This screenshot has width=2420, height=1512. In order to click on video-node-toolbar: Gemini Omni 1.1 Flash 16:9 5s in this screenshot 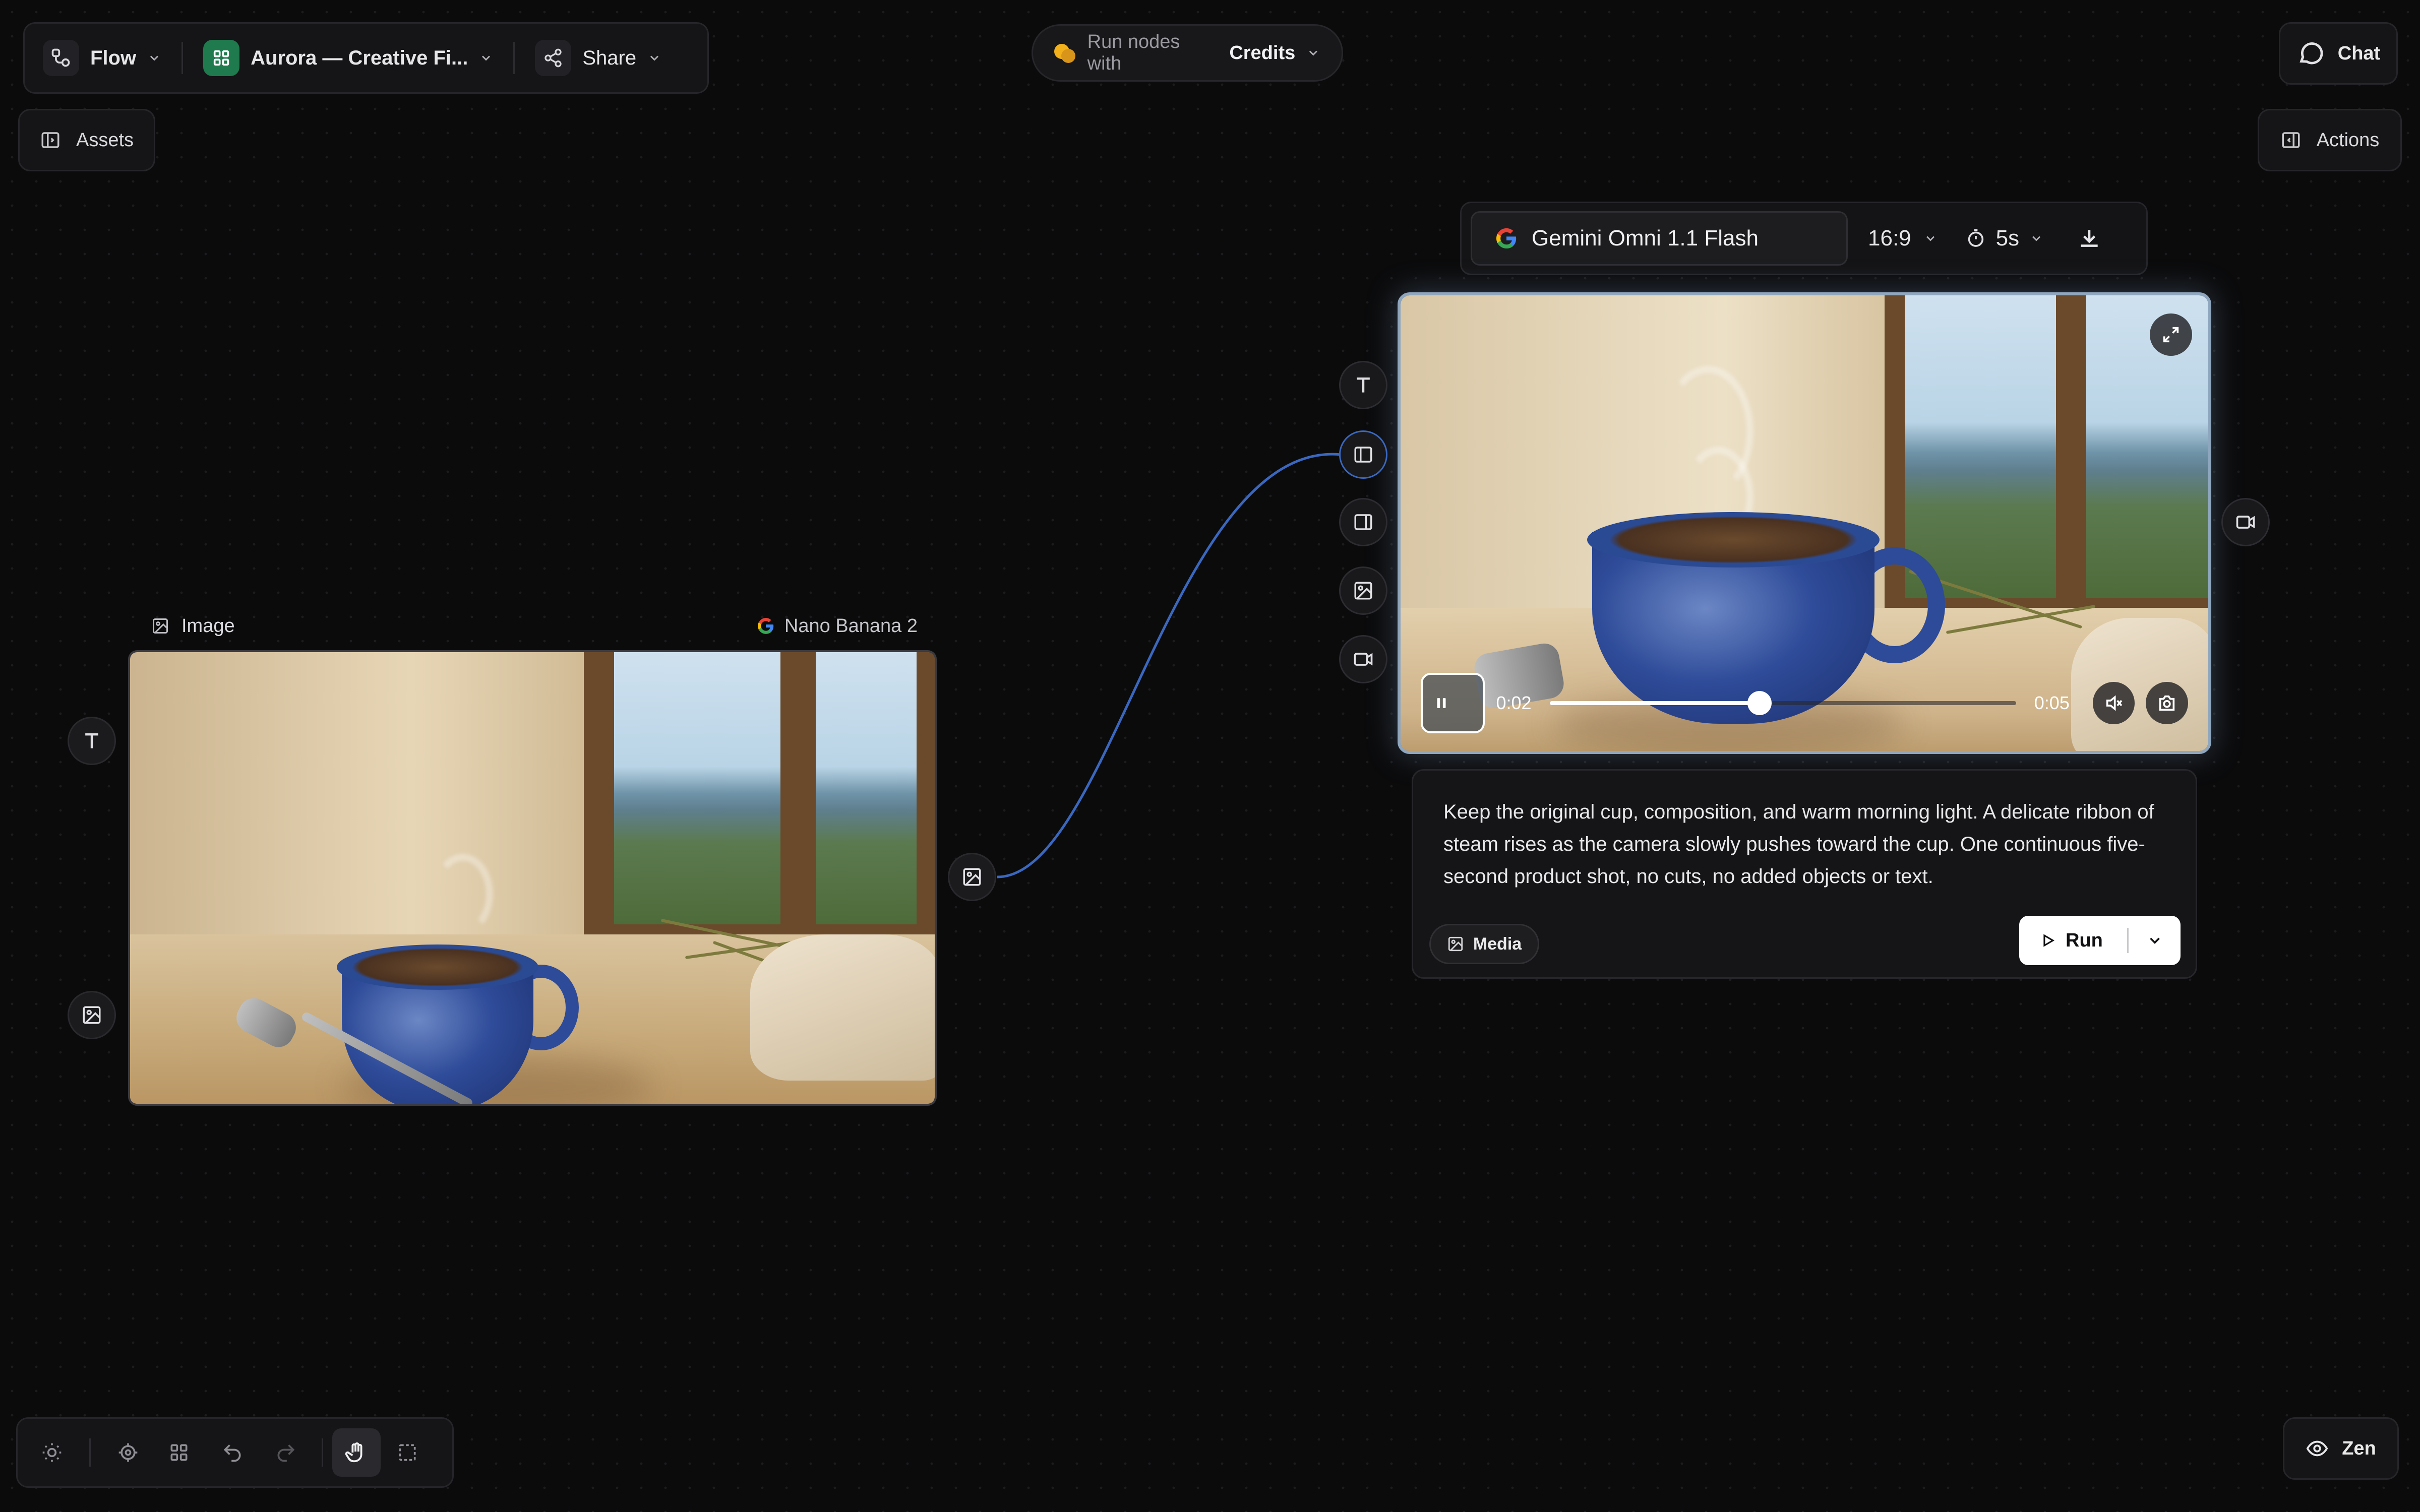, I will do `click(1804, 238)`.